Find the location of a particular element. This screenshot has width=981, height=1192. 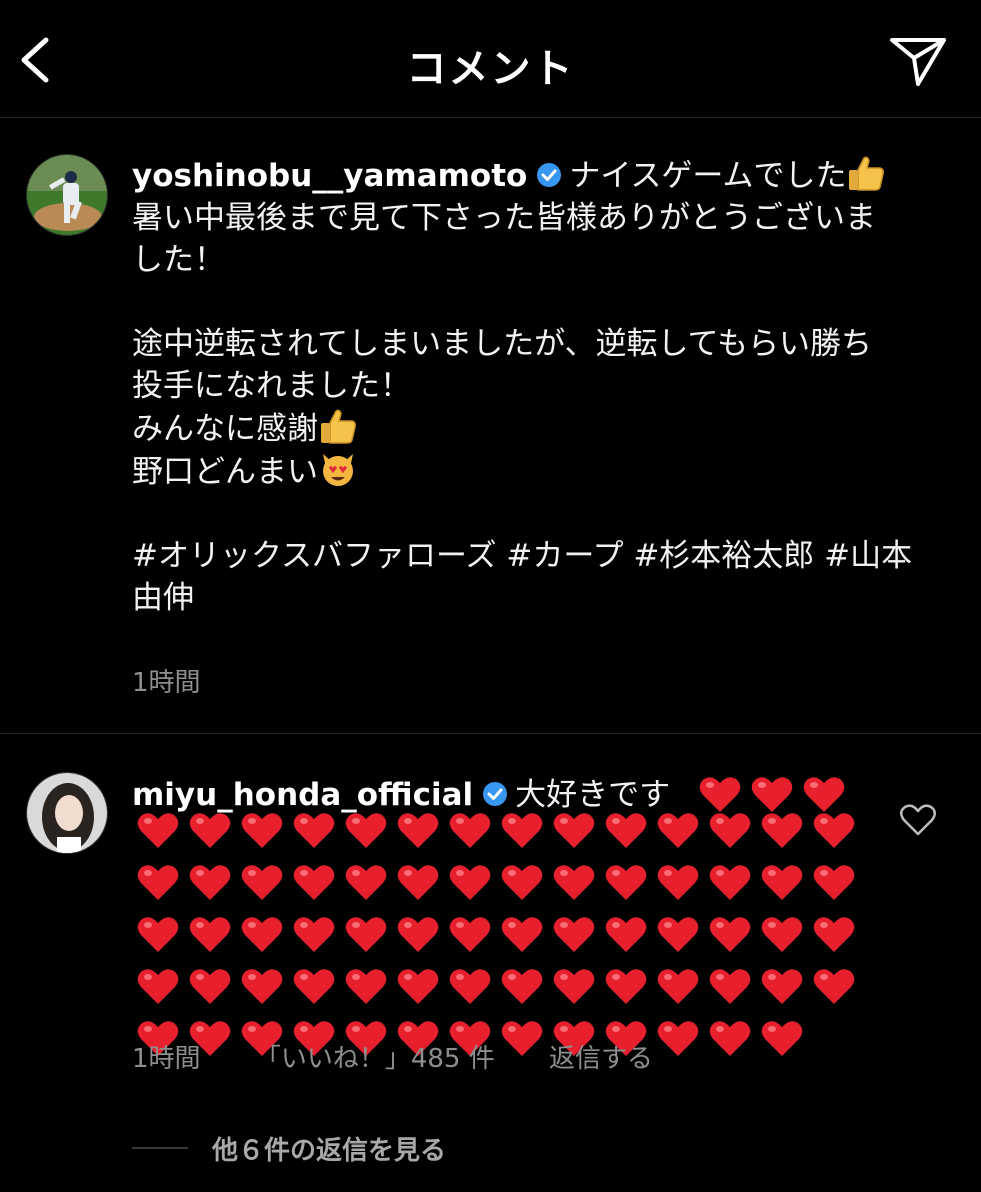

verified-badge-icon is located at coordinates (549, 175).